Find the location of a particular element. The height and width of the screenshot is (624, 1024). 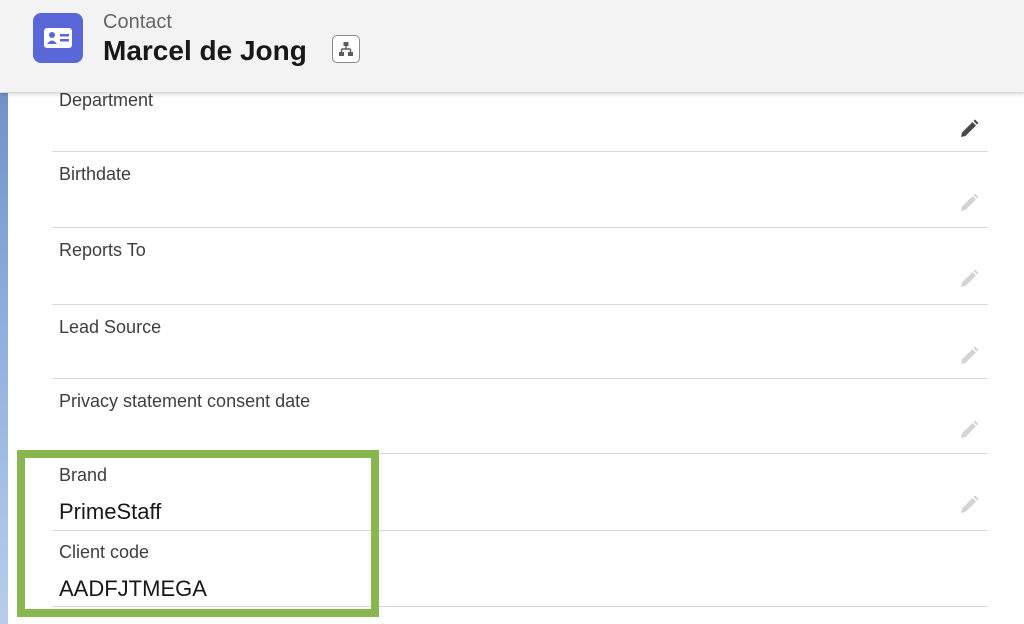

field-brand: Brand PrimeStaff is located at coordinates (520, 492).